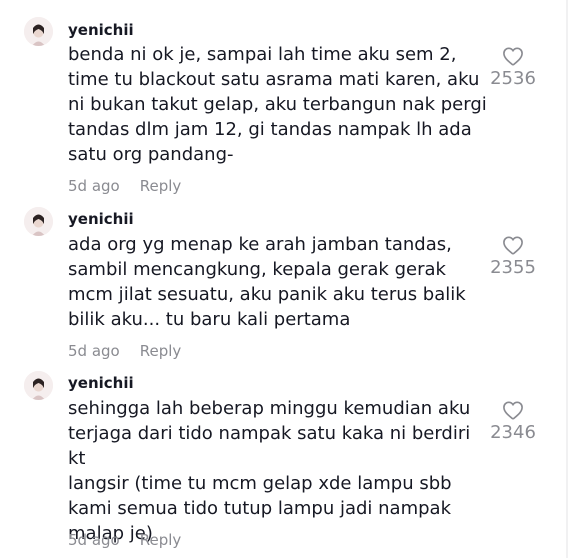  I want to click on like-count: 2355, so click(513, 267).